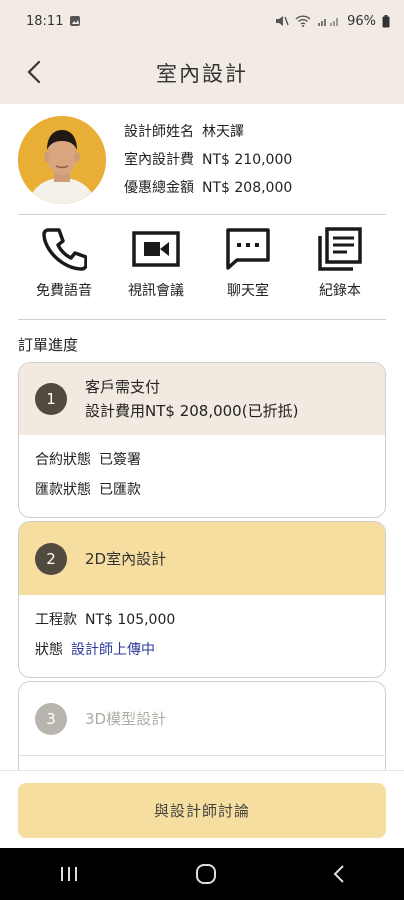  Describe the element at coordinates (386, 20) in the screenshot. I see `battery-icon` at that location.